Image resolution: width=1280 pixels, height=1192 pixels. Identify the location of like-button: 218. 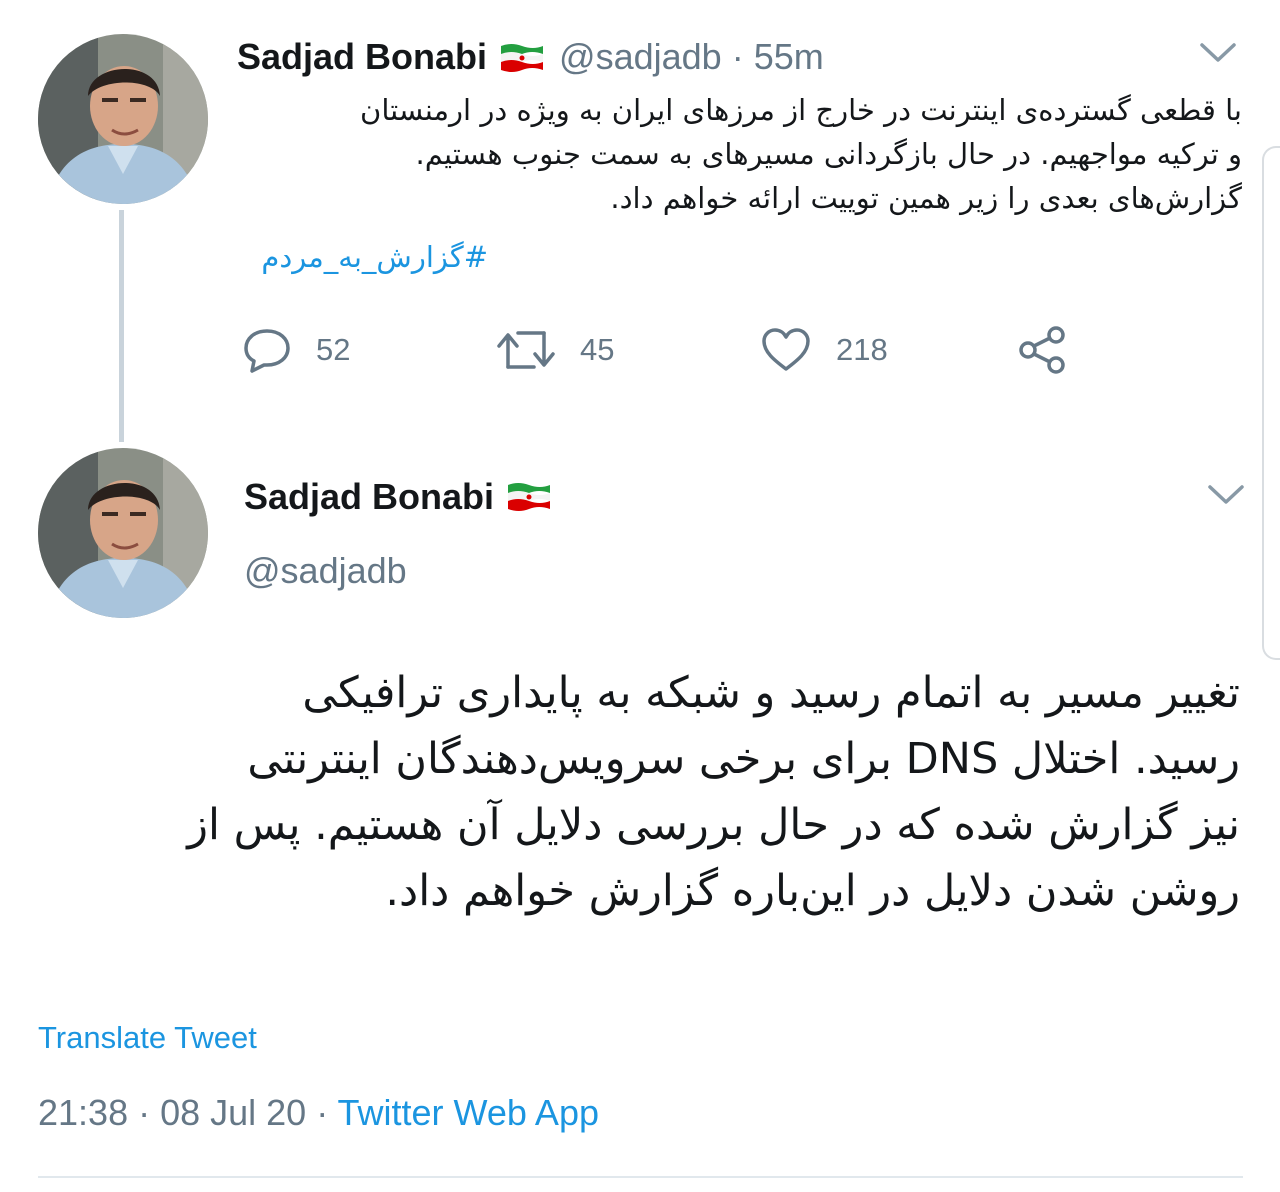
(824, 350).